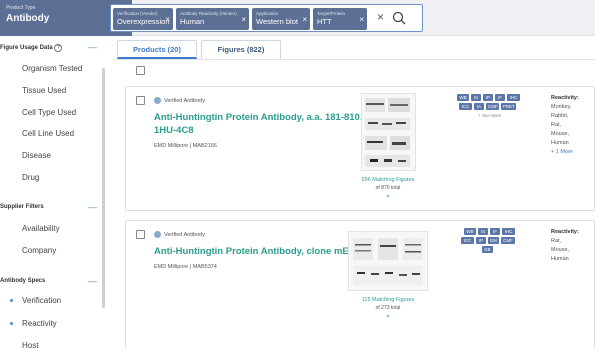 The height and width of the screenshot is (349, 595). I want to click on product-title-line: 1HU-4C8, so click(174, 130).